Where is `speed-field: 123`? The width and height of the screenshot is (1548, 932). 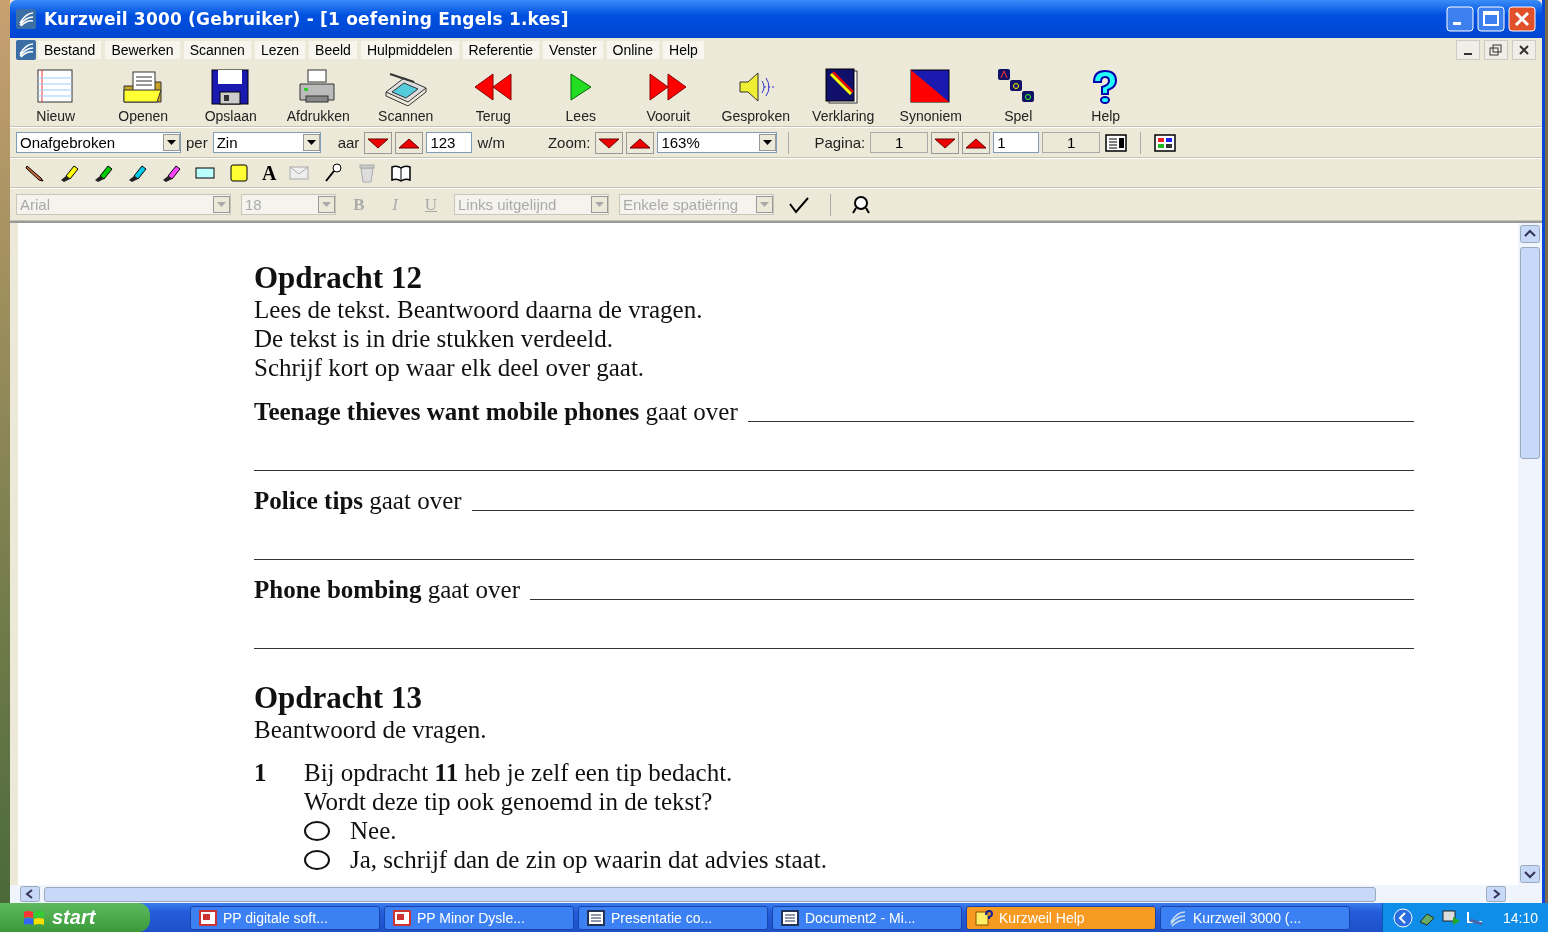 speed-field: 123 is located at coordinates (449, 142).